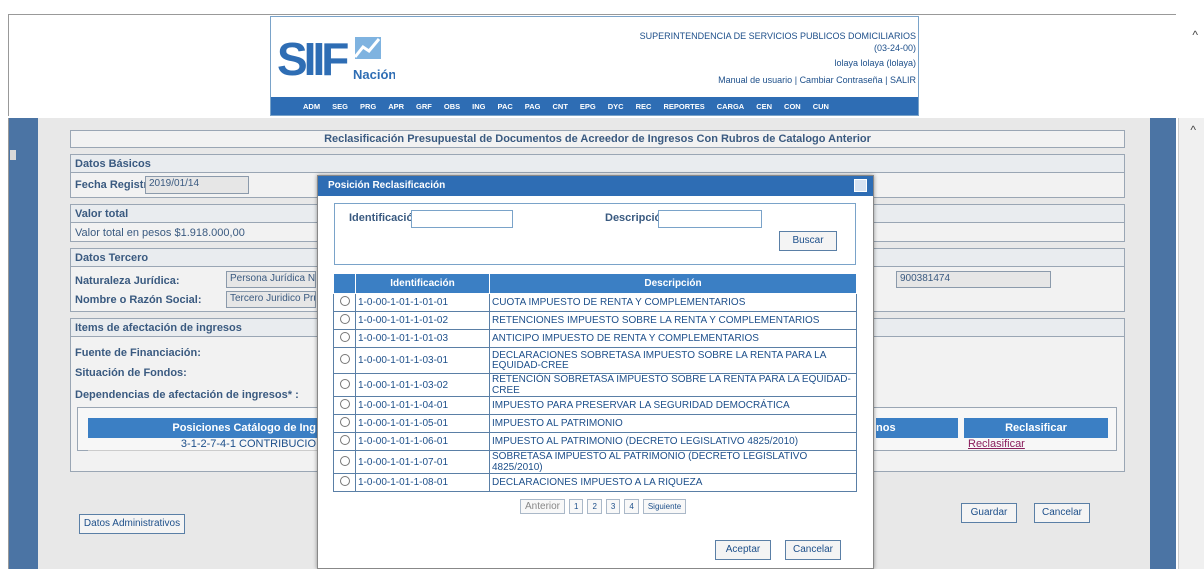 The image size is (1204, 569). I want to click on fuente-label: Fuente de Financiación:, so click(138, 353).